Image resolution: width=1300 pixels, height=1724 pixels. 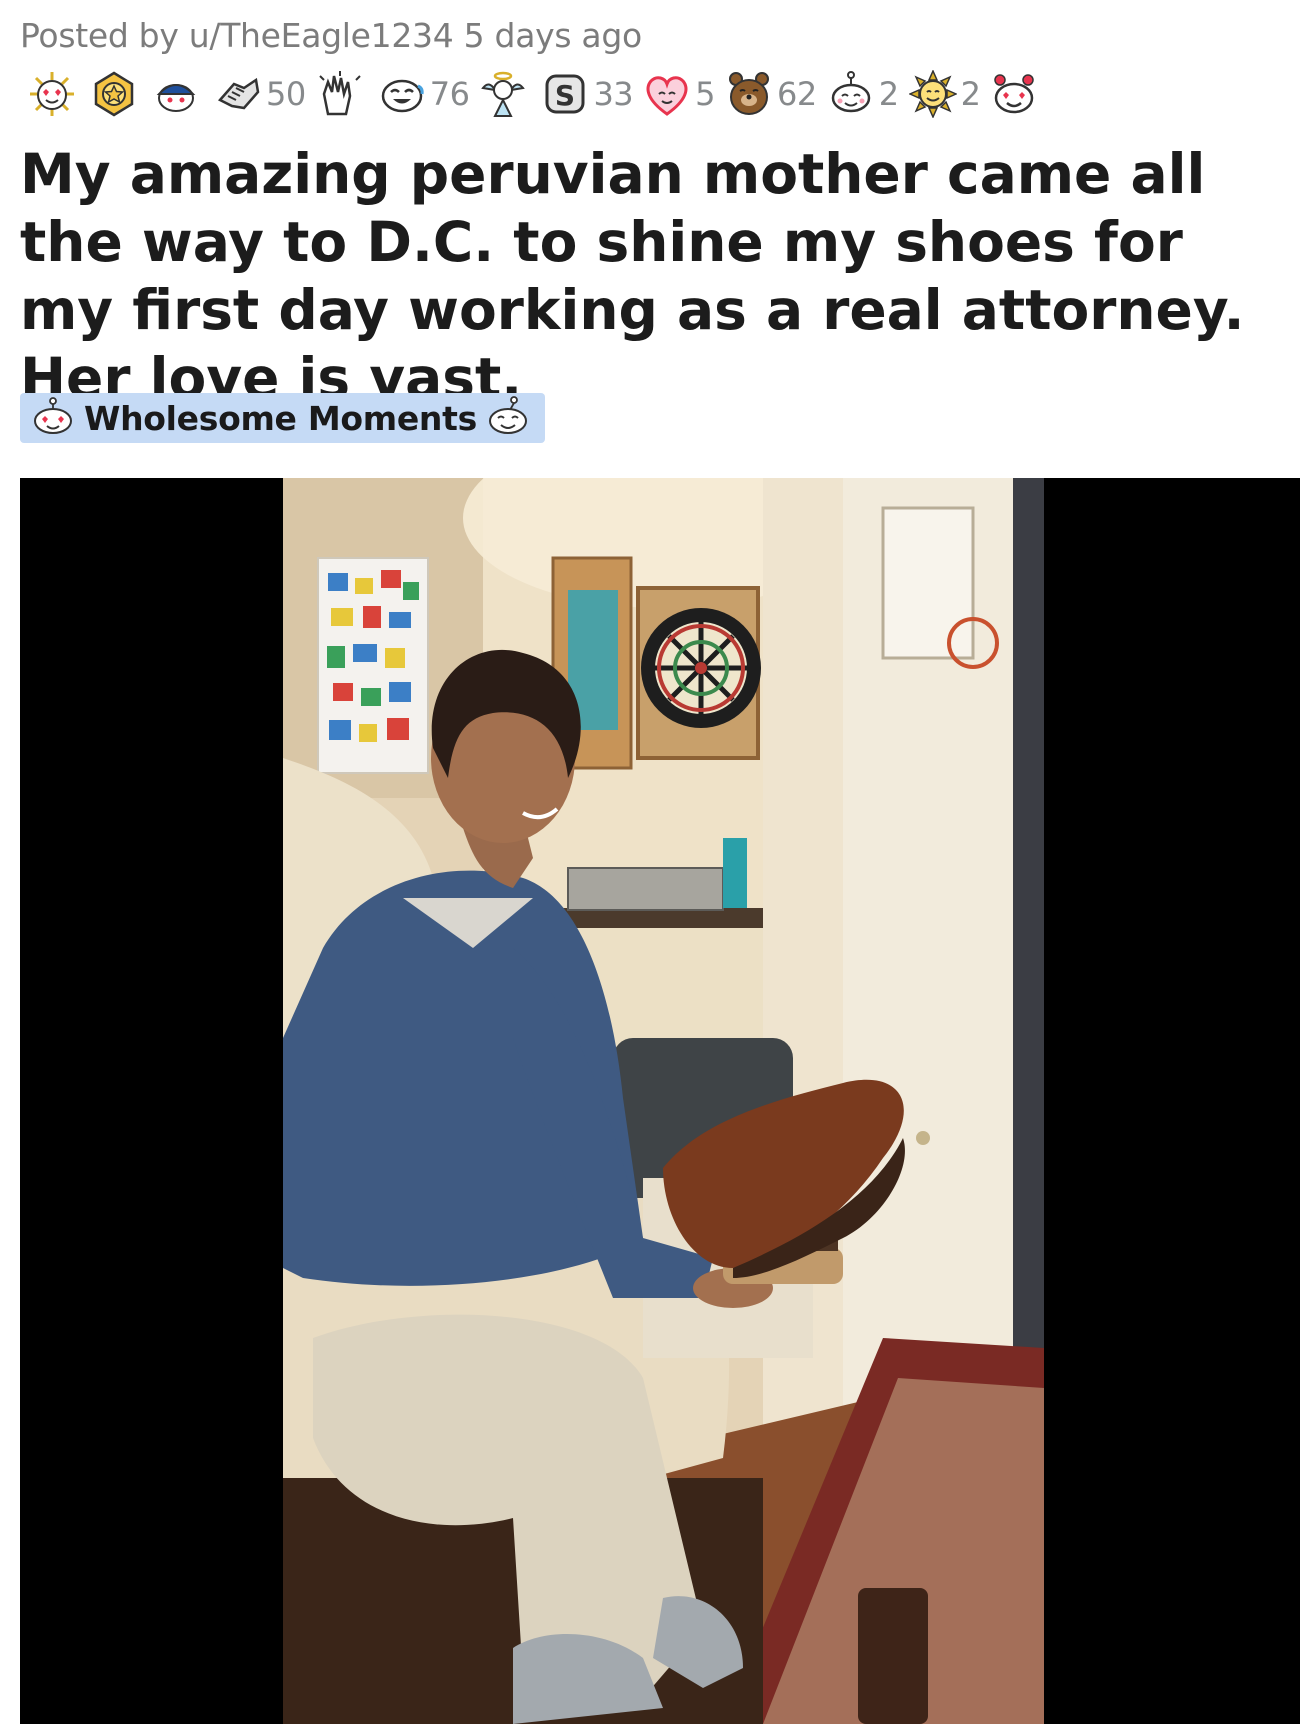 I want to click on silver-snoo-award-icon, so click(x=176, y=94).